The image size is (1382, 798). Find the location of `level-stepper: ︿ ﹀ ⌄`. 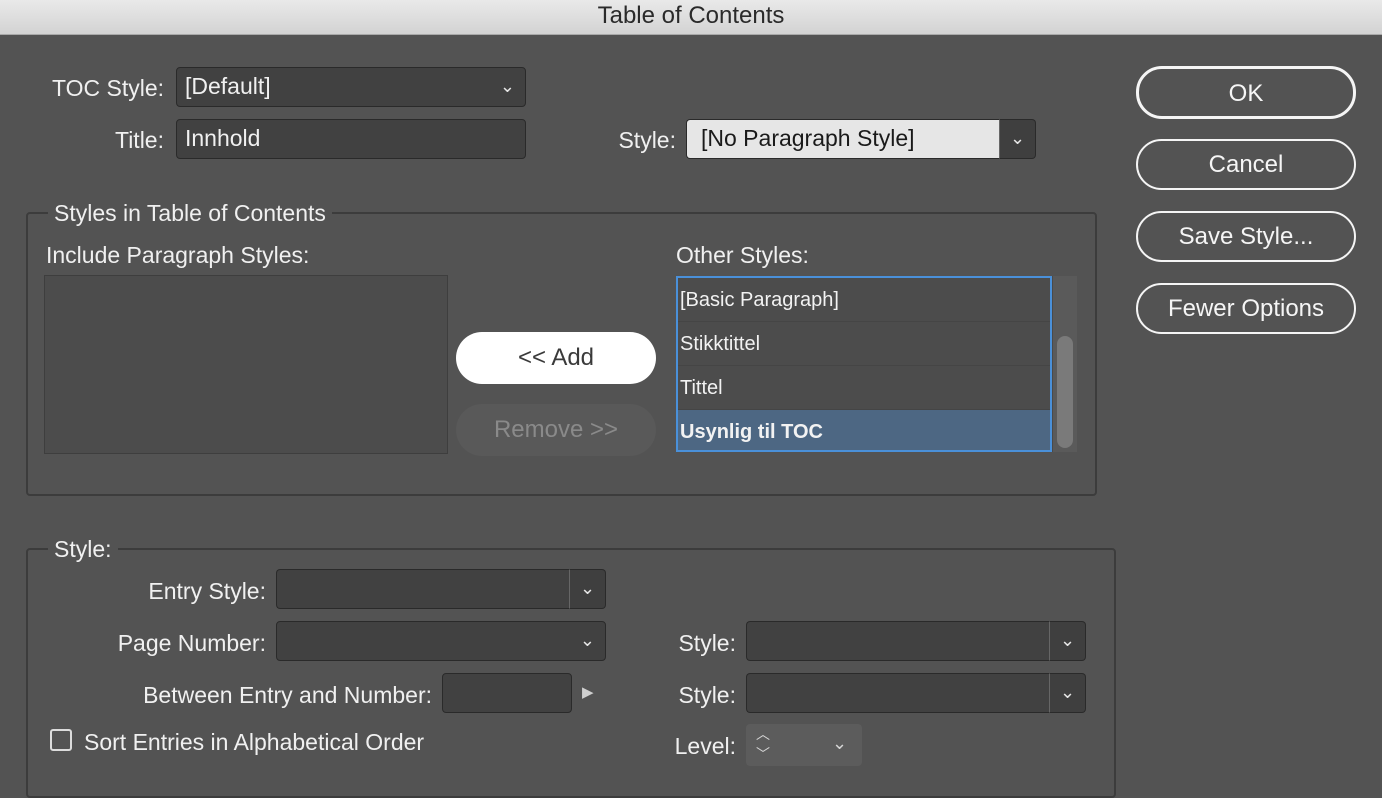

level-stepper: ︿ ﹀ ⌄ is located at coordinates (804, 745).